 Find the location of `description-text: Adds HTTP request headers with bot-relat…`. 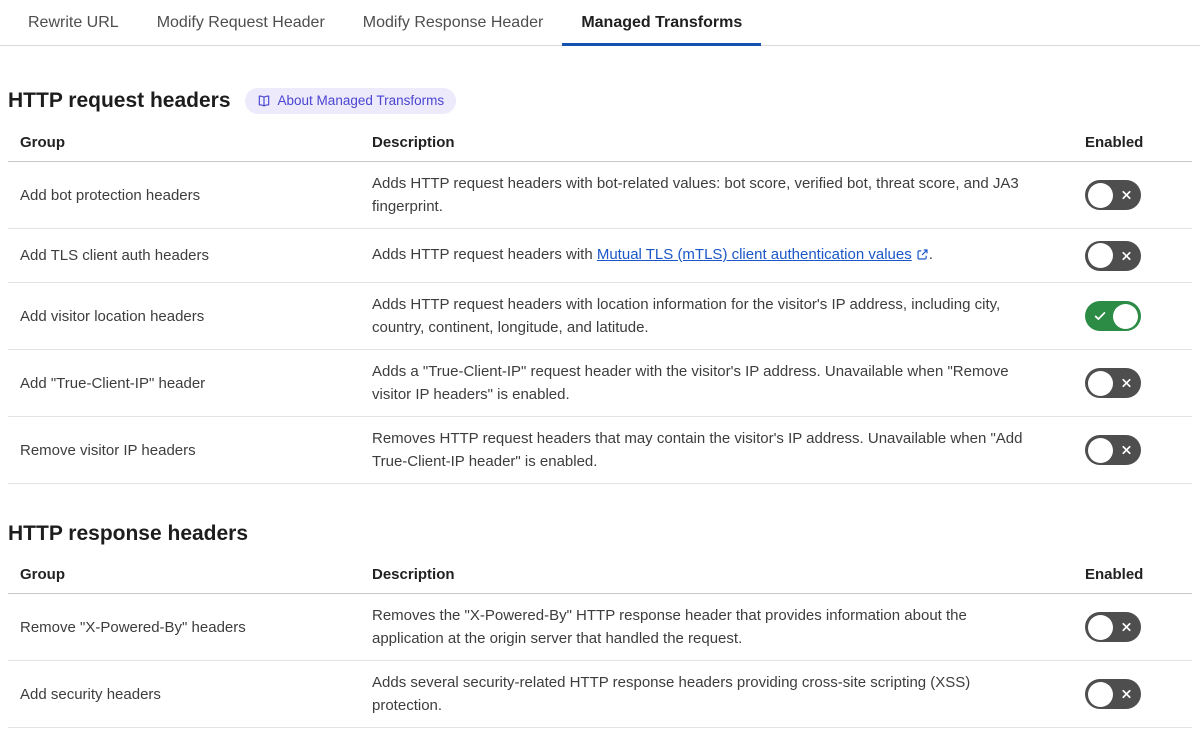

description-text: Adds HTTP request headers with bot-relat… is located at coordinates (695, 195).